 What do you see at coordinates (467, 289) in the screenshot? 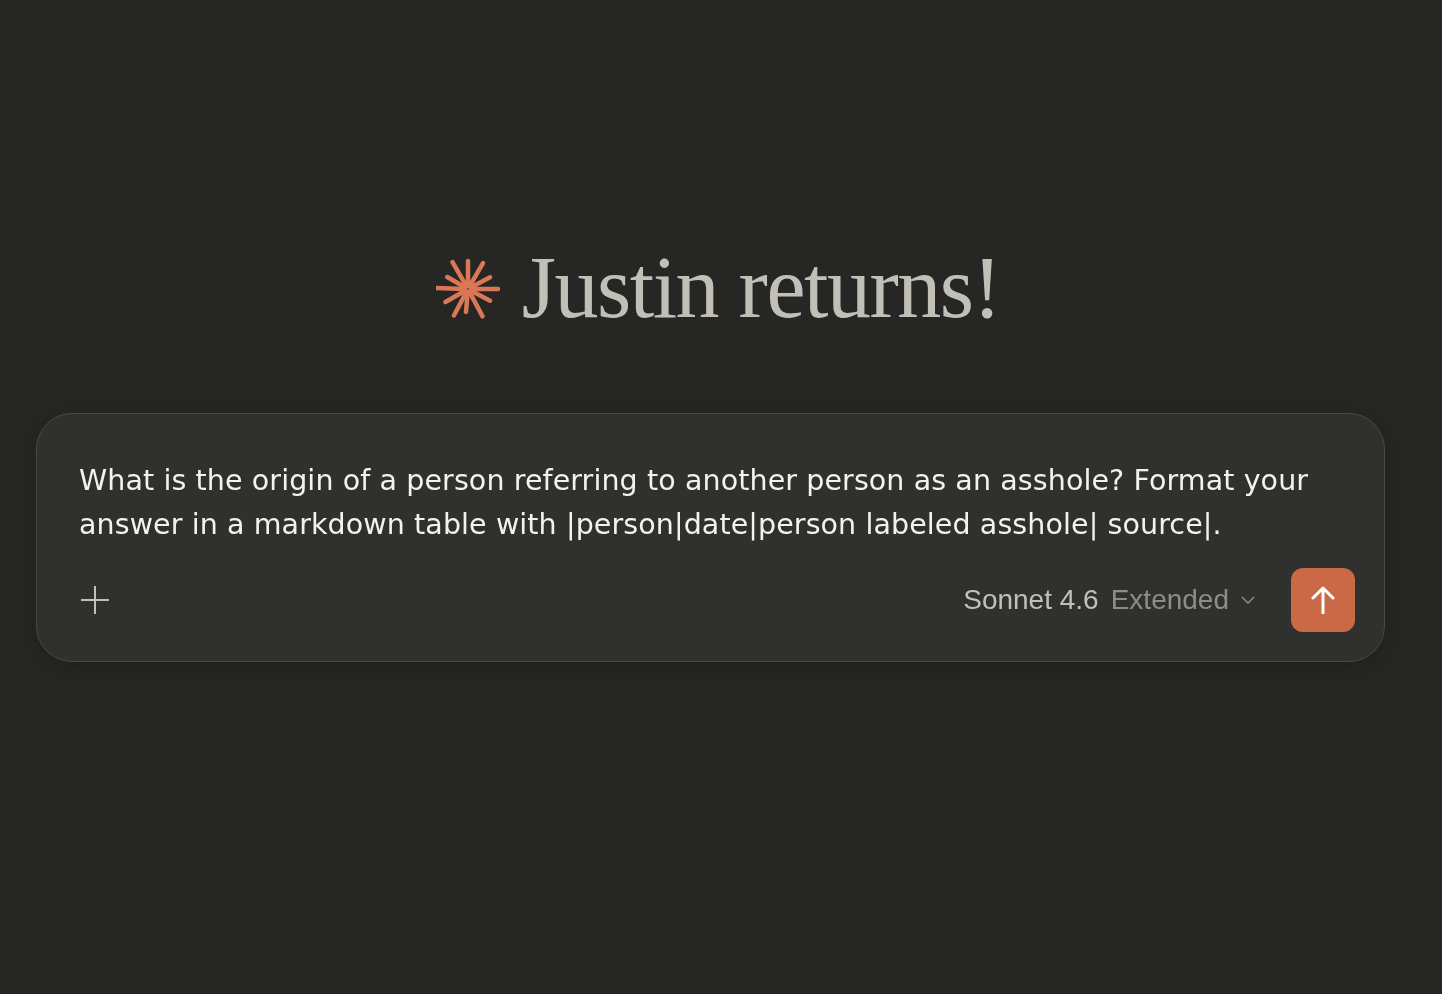
I see `starburst-icon` at bounding box center [467, 289].